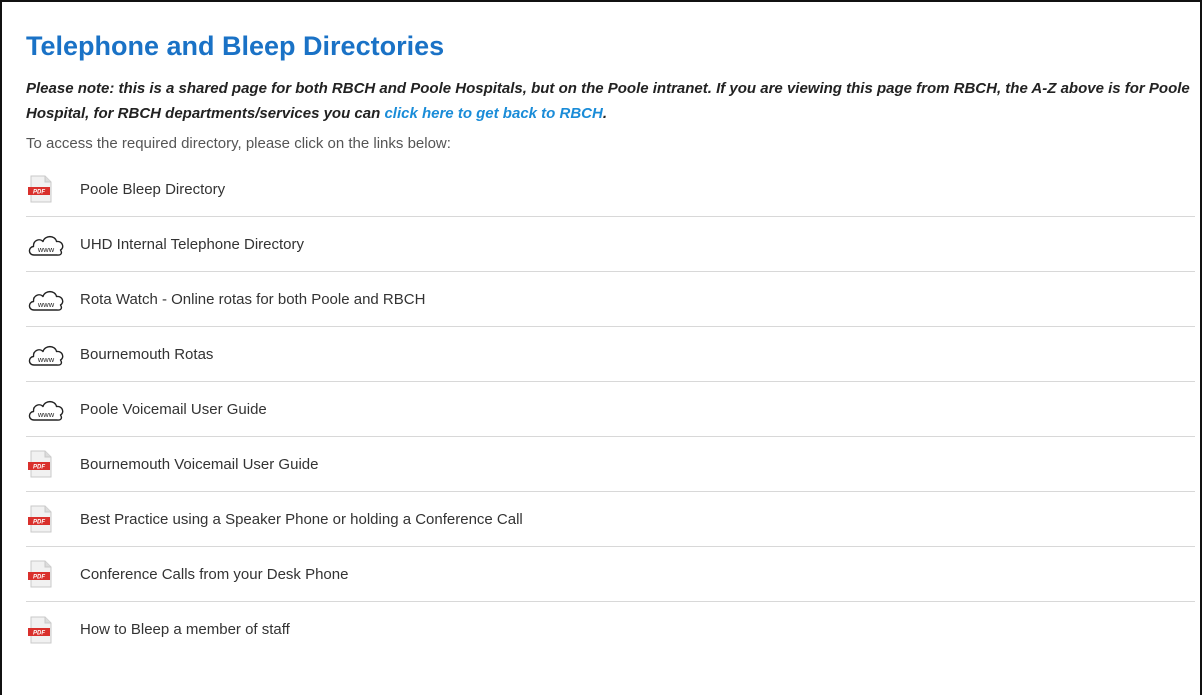 The width and height of the screenshot is (1202, 695). I want to click on link-item-poole-voicemail-user-guide: www Poole Voicemail User Guide, so click(610, 409).